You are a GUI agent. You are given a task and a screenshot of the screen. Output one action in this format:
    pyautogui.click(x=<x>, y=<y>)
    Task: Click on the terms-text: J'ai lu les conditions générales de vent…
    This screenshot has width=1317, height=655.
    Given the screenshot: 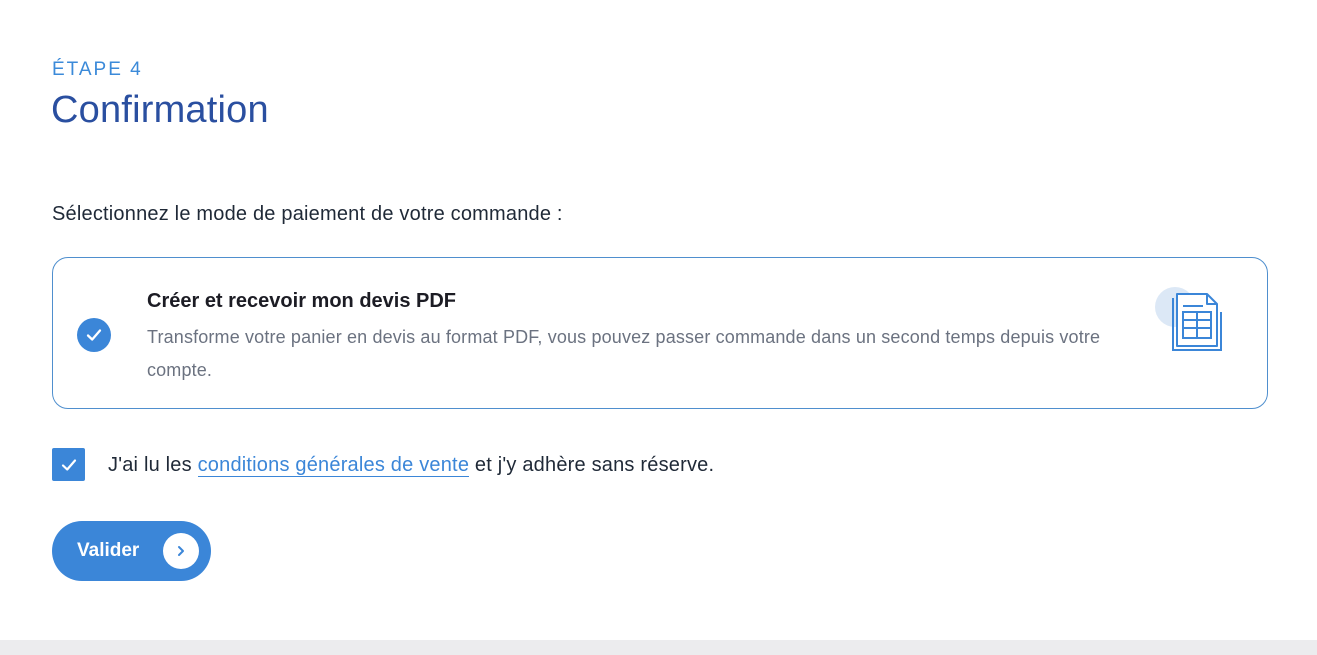 What is the action you would take?
    pyautogui.click(x=411, y=465)
    